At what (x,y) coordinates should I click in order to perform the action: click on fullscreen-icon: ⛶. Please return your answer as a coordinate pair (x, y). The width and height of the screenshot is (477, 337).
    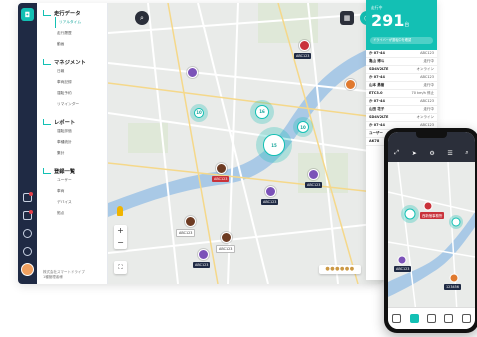
    Looking at the image, I should click on (120, 267).